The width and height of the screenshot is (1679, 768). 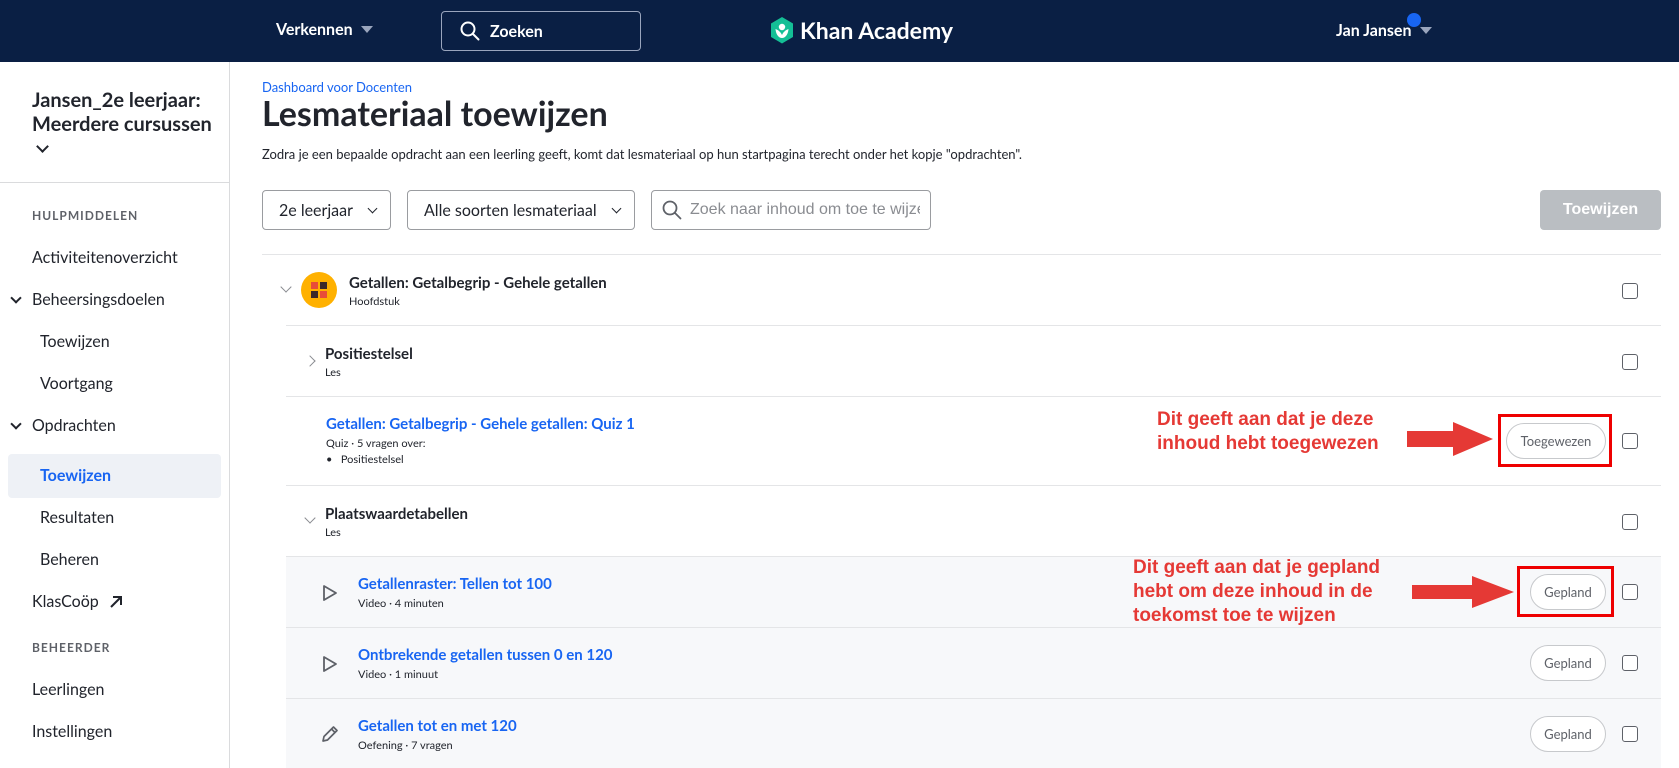 I want to click on top-navigation-bar: Verkennen Zoeken Khan Academy Jan Jansen, so click(x=839, y=31).